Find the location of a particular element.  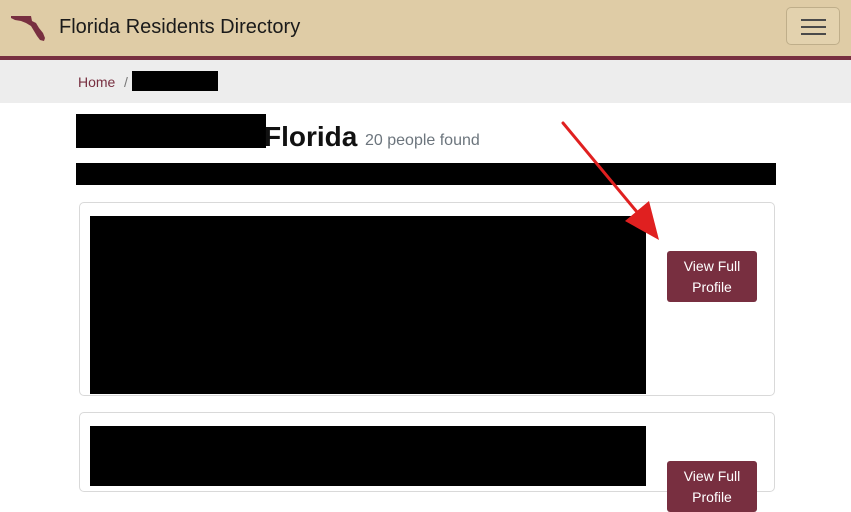

florida-state-shape-icon is located at coordinates (30, 27).